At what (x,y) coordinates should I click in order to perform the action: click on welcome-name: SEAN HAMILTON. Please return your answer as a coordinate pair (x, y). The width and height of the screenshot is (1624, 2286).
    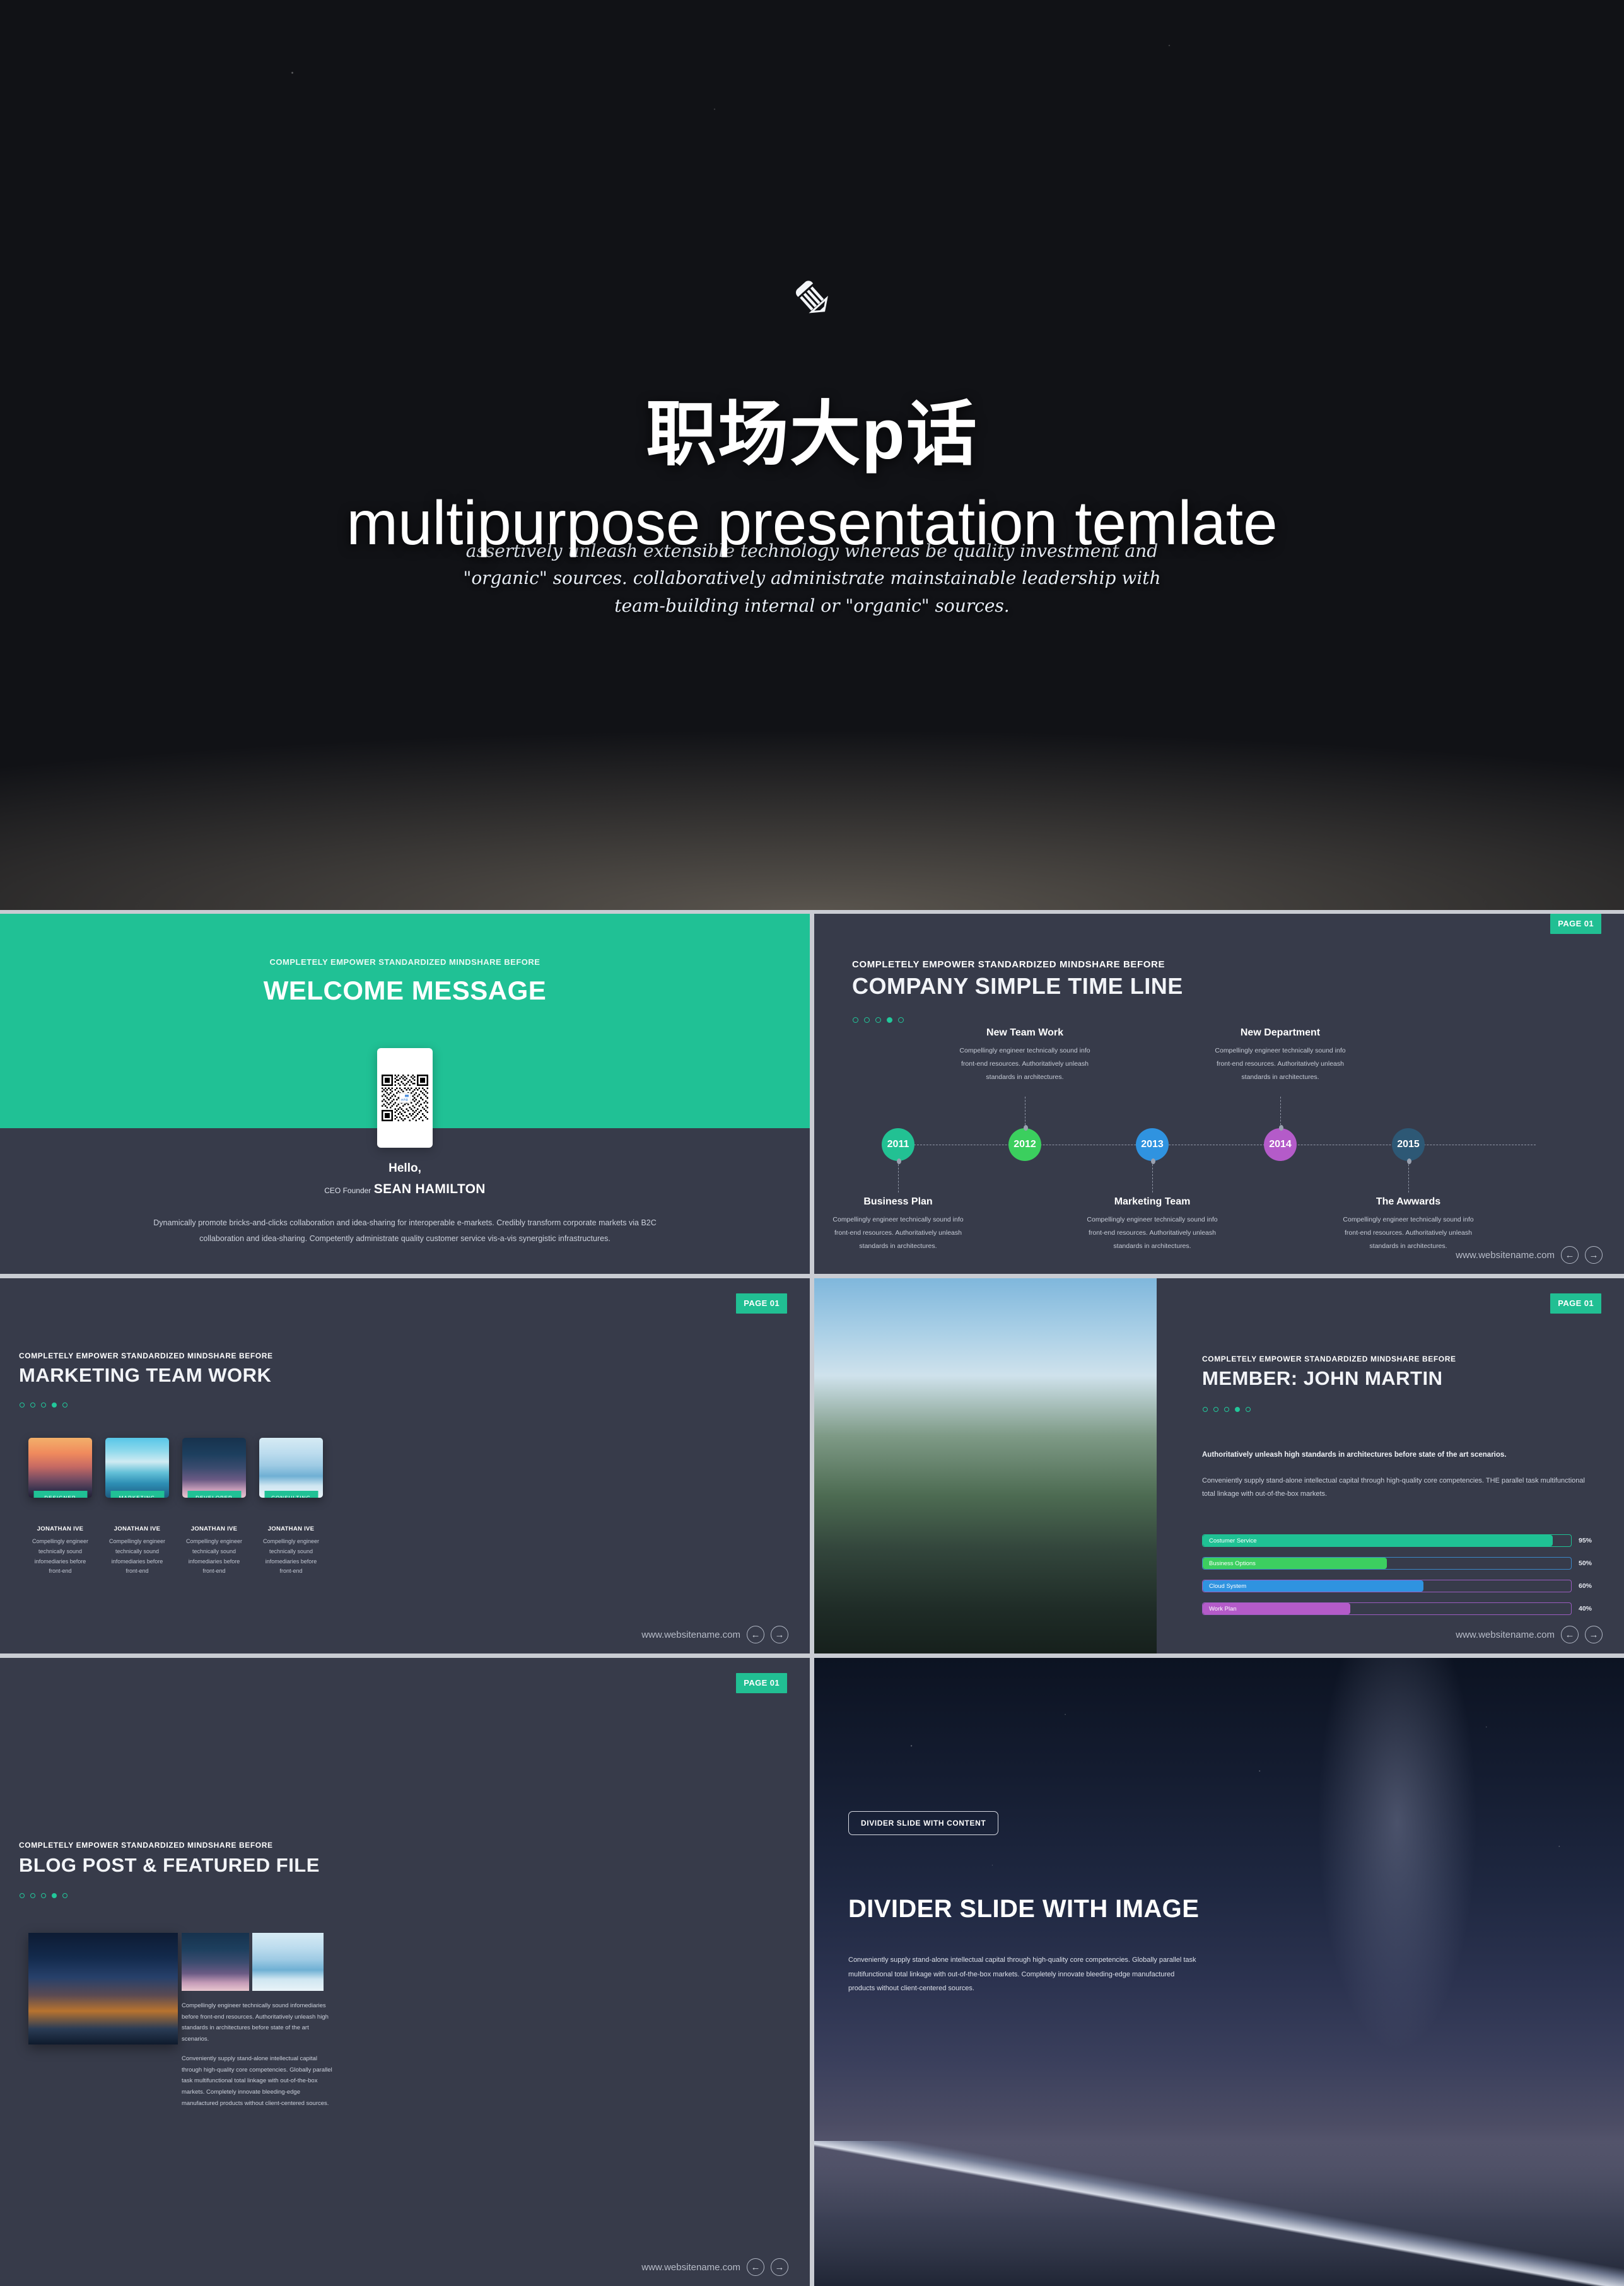
    Looking at the image, I should click on (430, 1189).